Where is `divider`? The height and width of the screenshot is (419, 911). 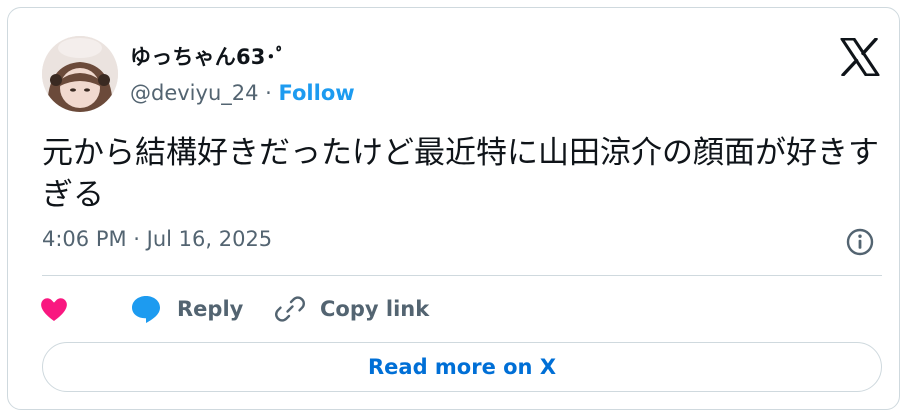 divider is located at coordinates (462, 275).